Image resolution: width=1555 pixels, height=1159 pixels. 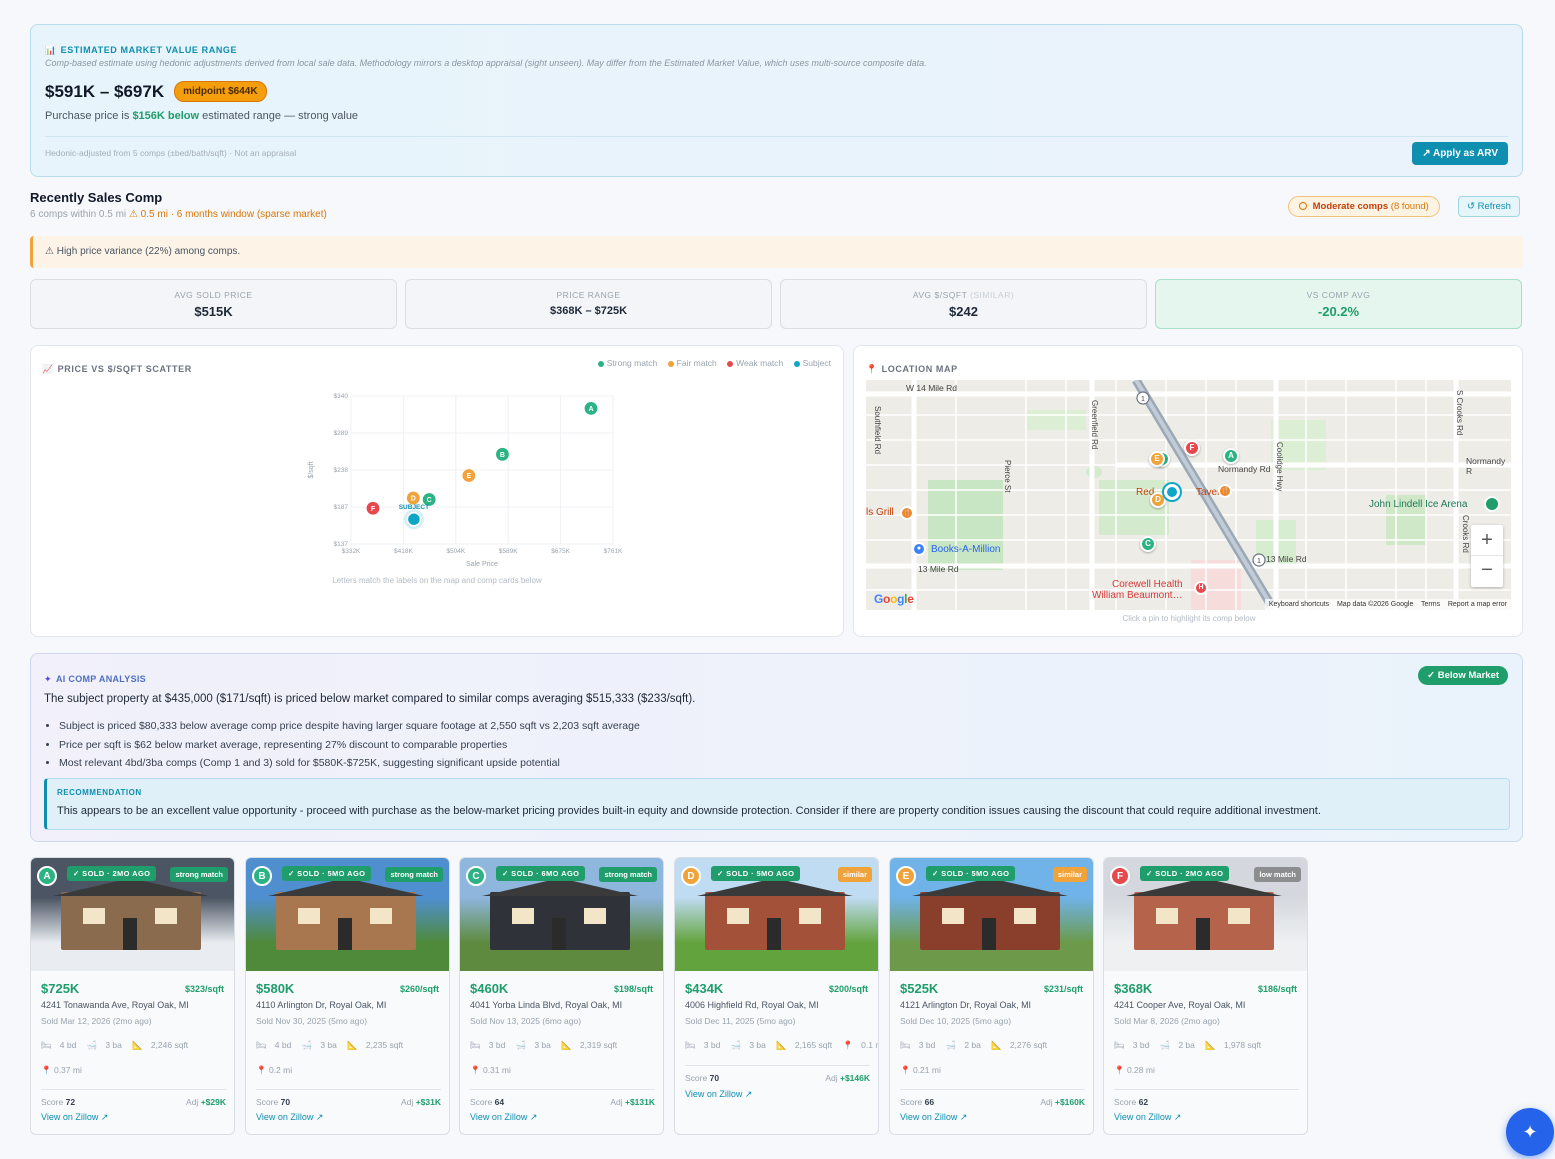 What do you see at coordinates (96, 197) in the screenshot?
I see `comps-title: Recently Sales Comp` at bounding box center [96, 197].